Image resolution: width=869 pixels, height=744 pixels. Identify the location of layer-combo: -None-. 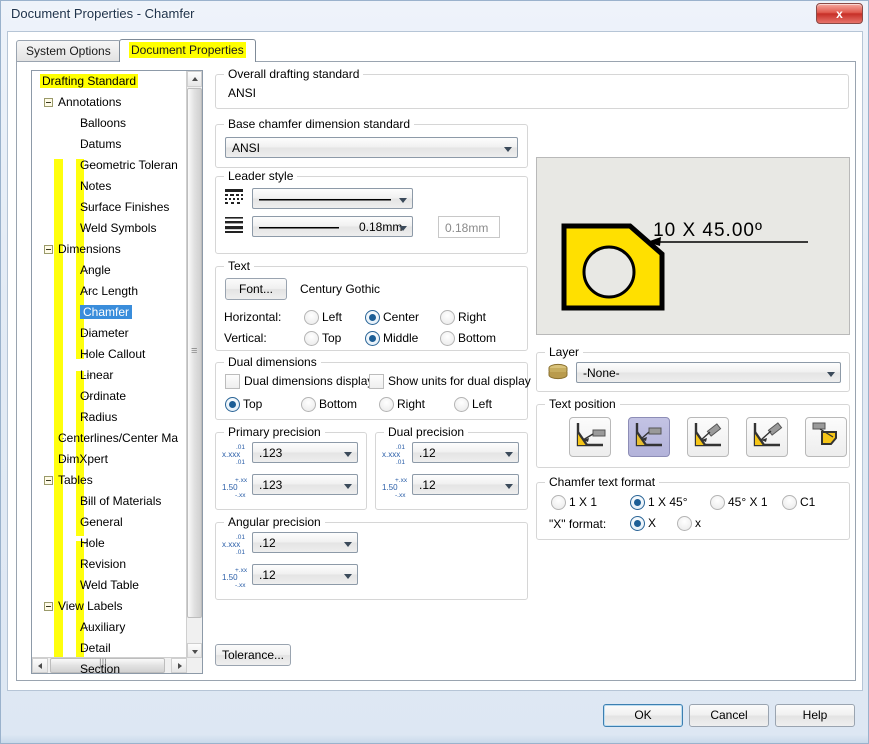
(708, 372).